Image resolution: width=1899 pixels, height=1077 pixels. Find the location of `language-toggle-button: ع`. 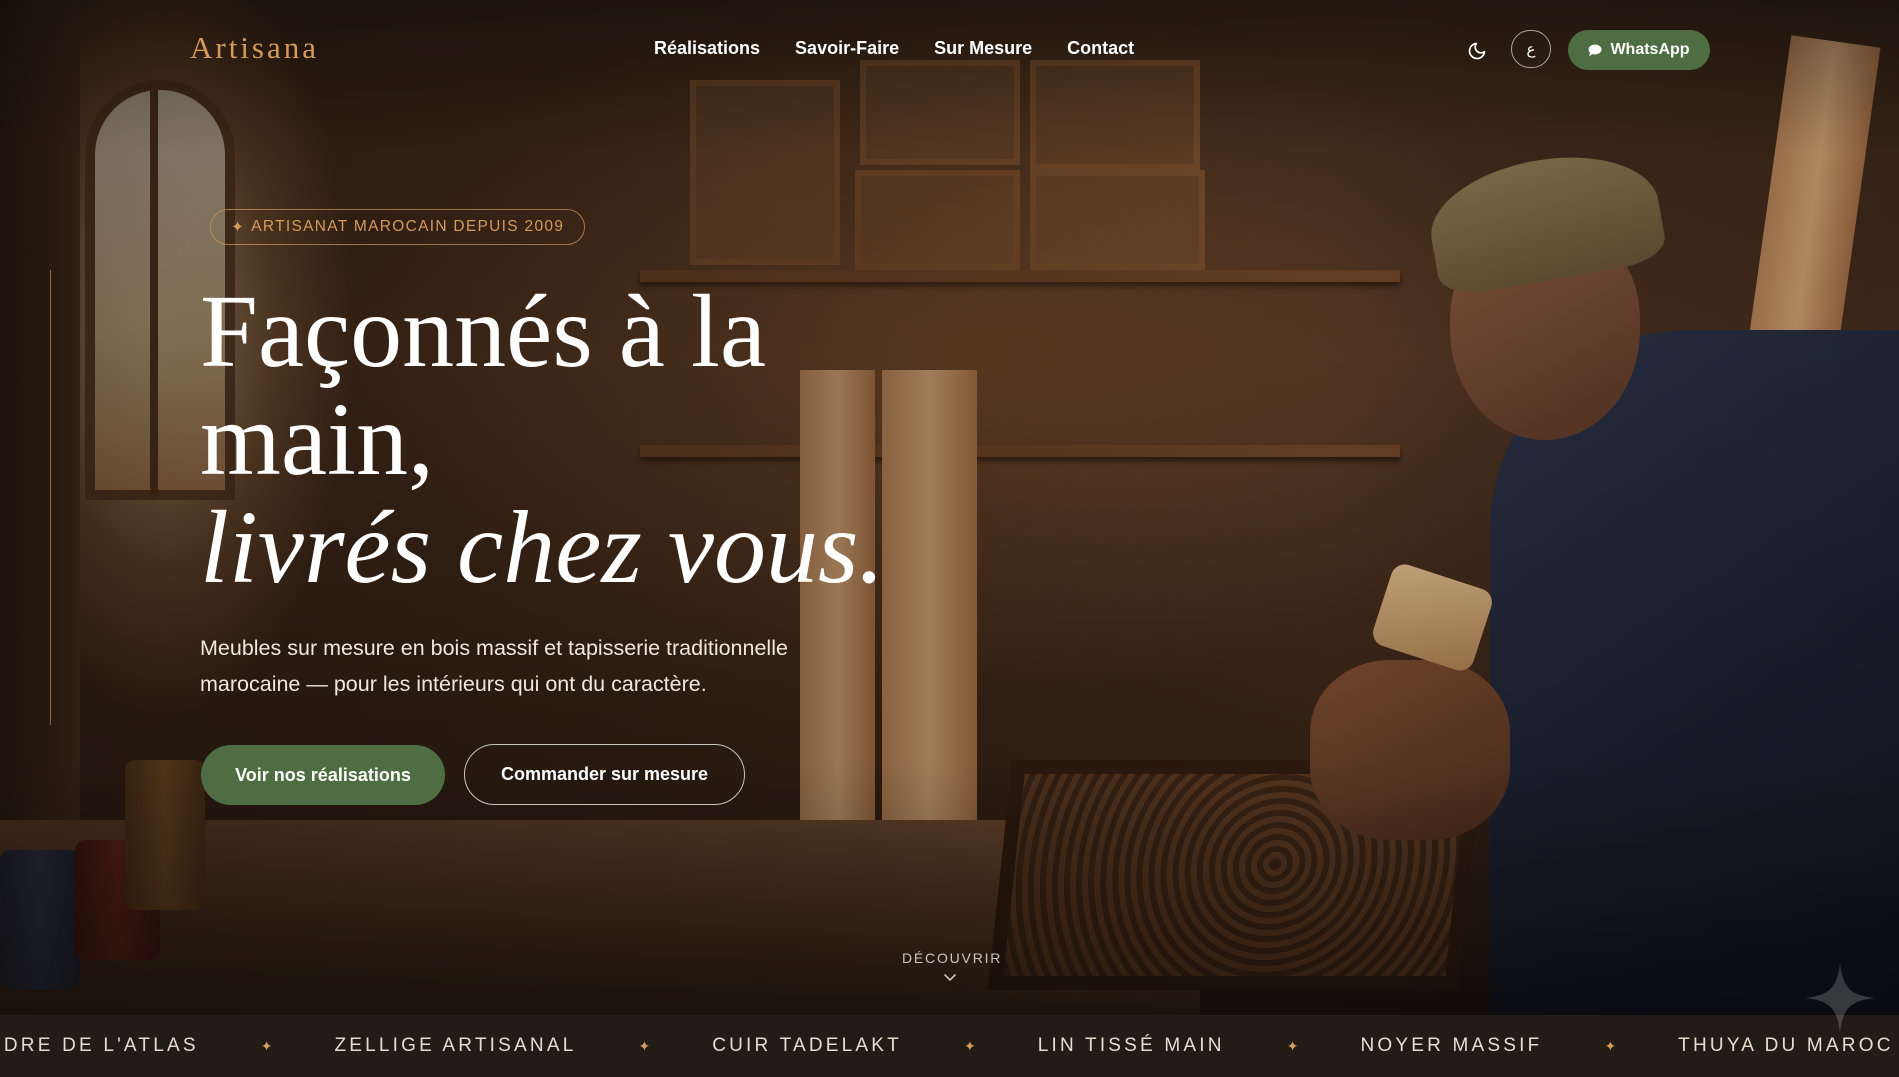

language-toggle-button: ع is located at coordinates (1531, 49).